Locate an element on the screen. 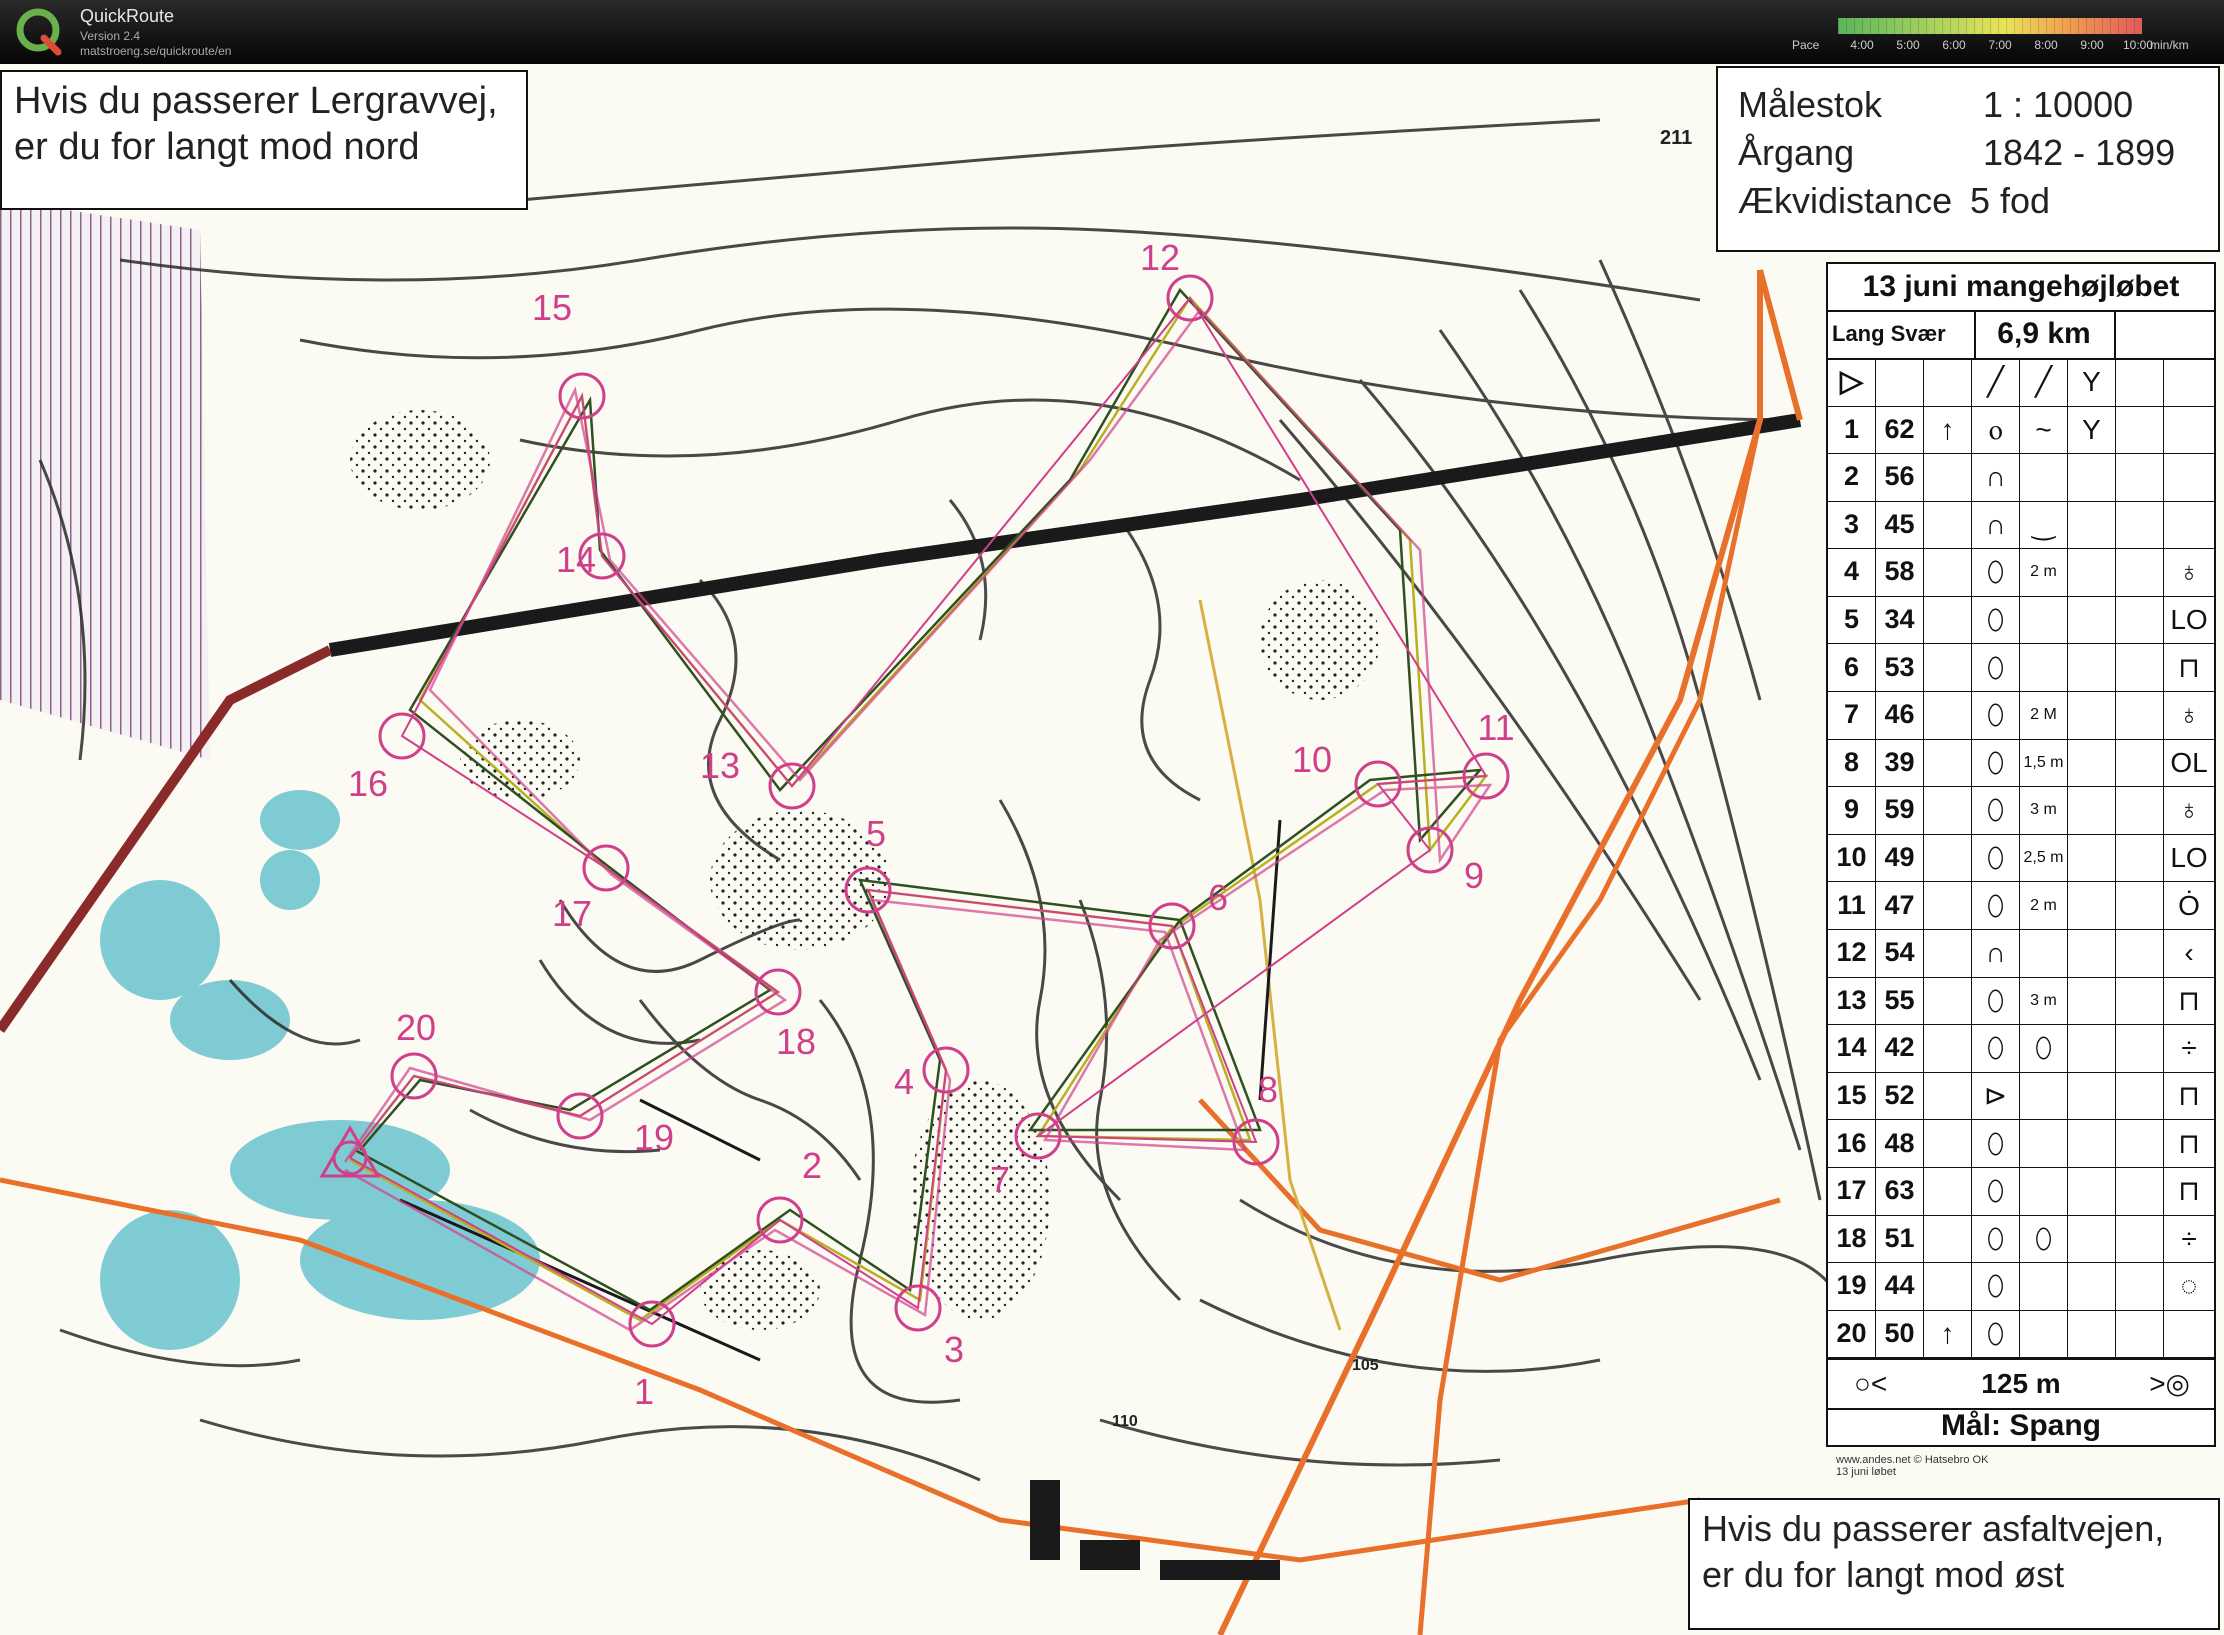 The width and height of the screenshot is (2224, 1635). app-url: matstroeng.se/quickroute/en is located at coordinates (156, 51).